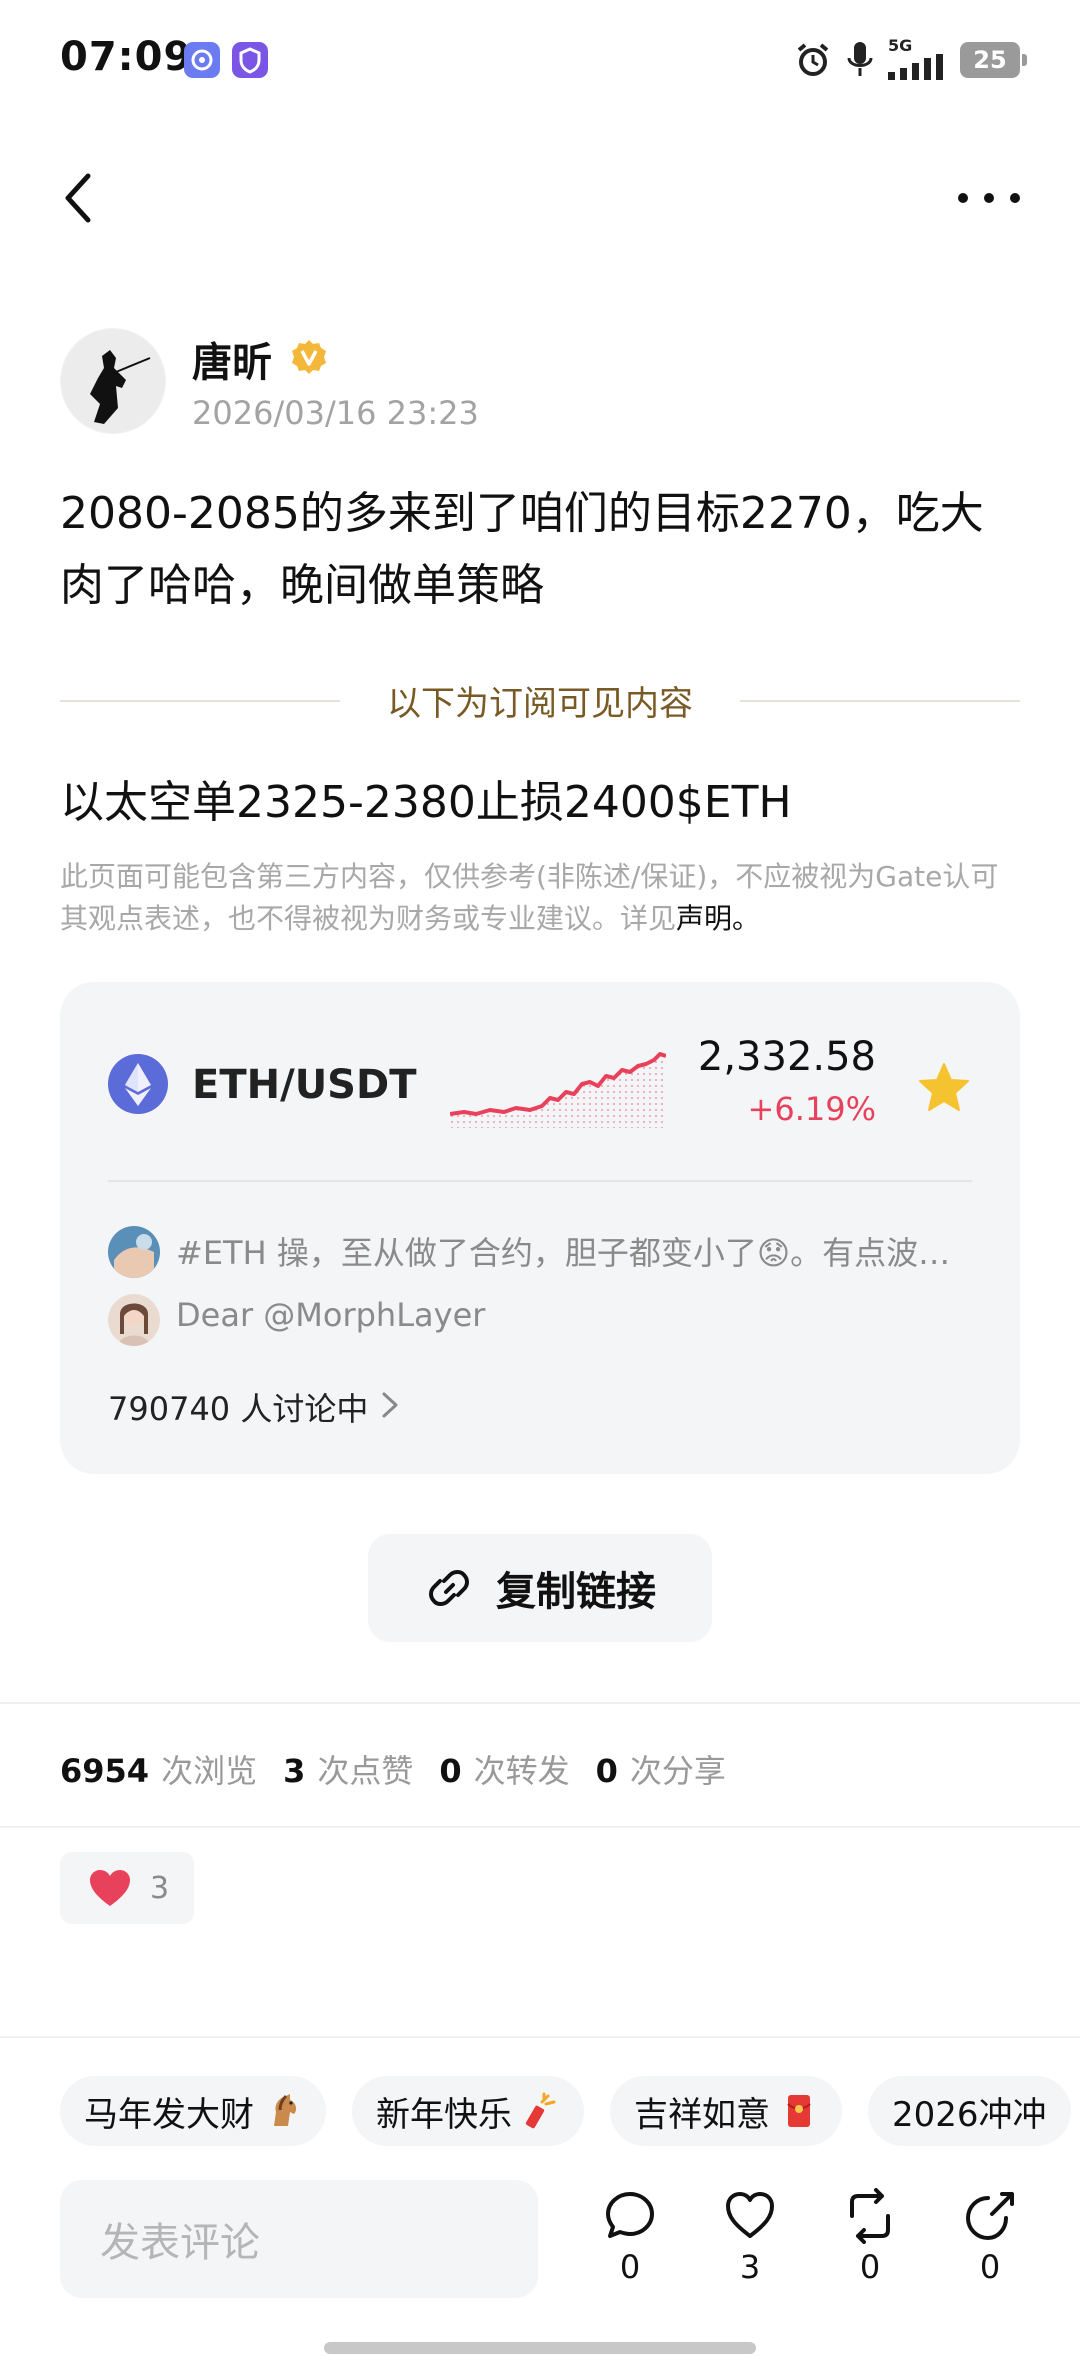  I want to click on comment-action: 0, so click(630, 2244).